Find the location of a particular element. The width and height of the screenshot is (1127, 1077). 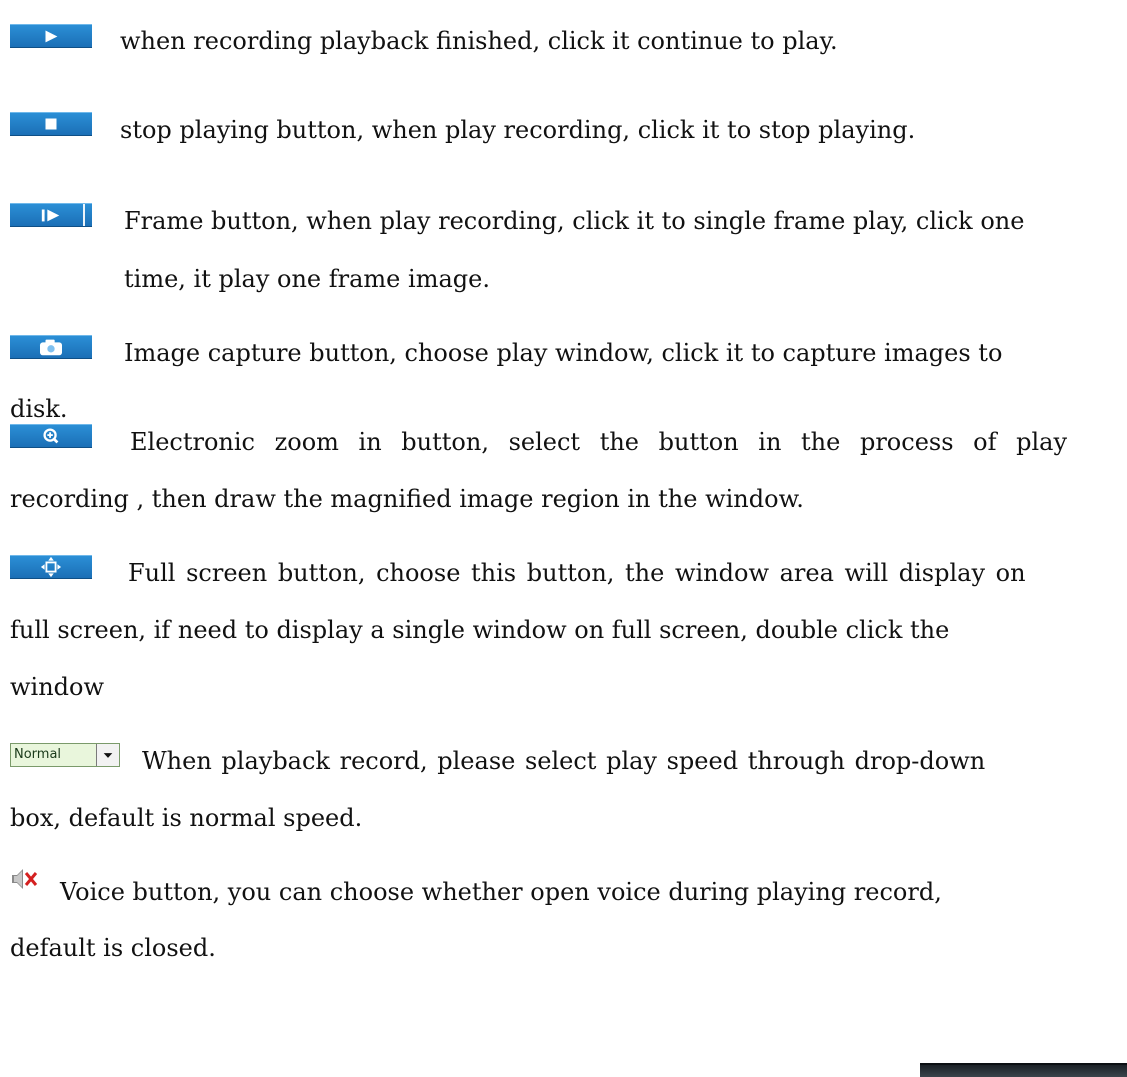

camera-icon is located at coordinates (51, 347).